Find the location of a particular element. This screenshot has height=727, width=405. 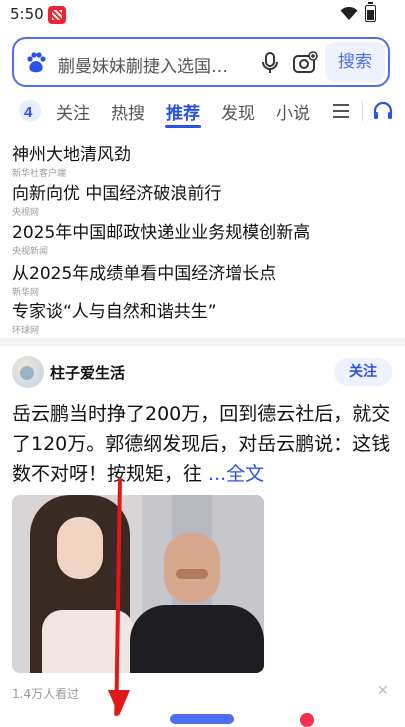

news-item: 神州大地清风劲 新华社客户端 is located at coordinates (71, 159).